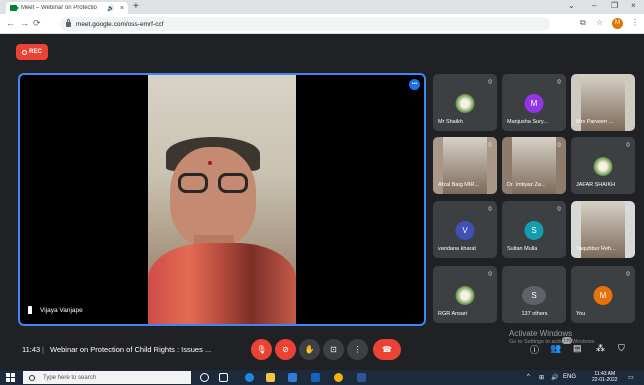  Describe the element at coordinates (361, 377) in the screenshot. I see `word-icon` at that location.